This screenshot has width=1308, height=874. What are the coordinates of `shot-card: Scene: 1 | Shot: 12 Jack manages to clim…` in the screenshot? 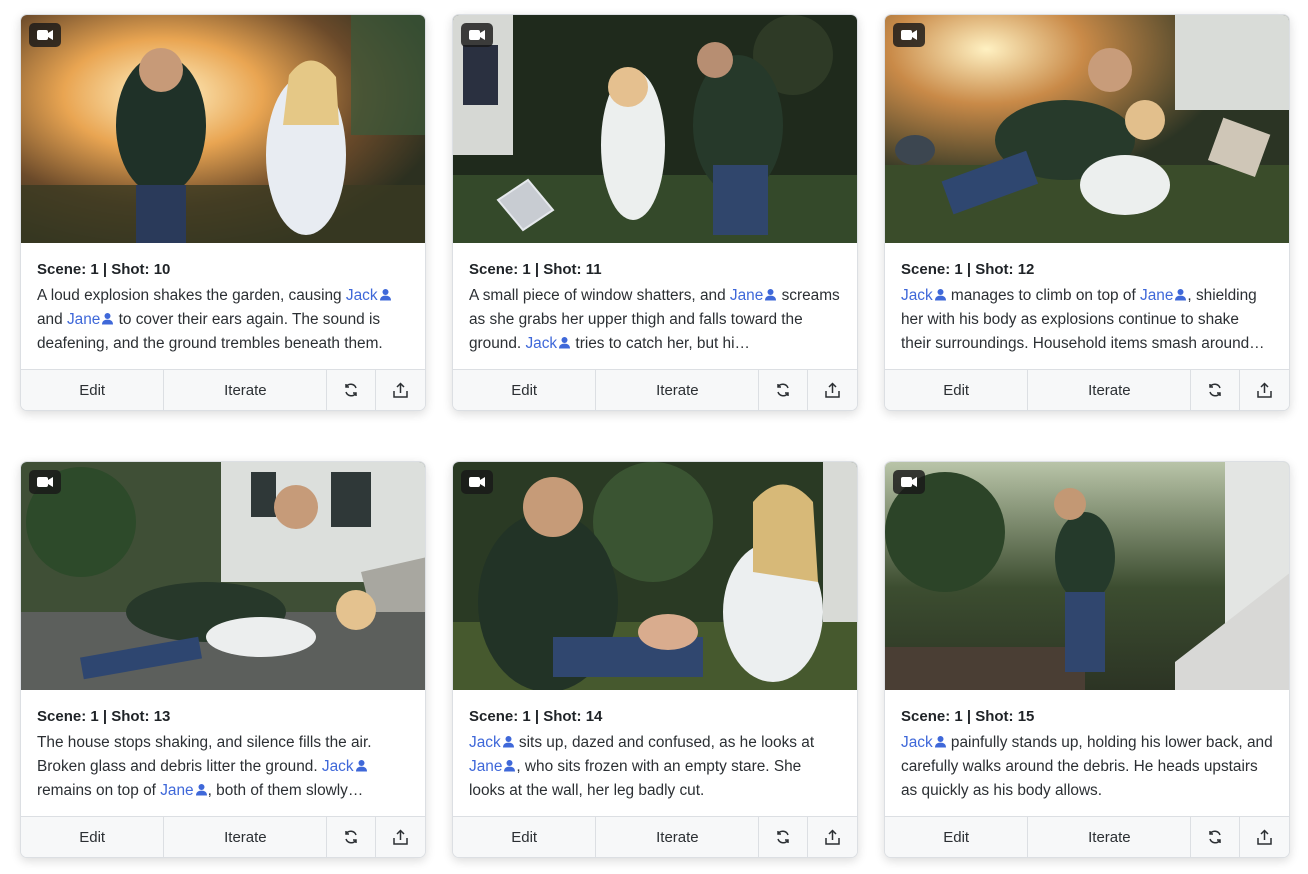 It's located at (1087, 212).